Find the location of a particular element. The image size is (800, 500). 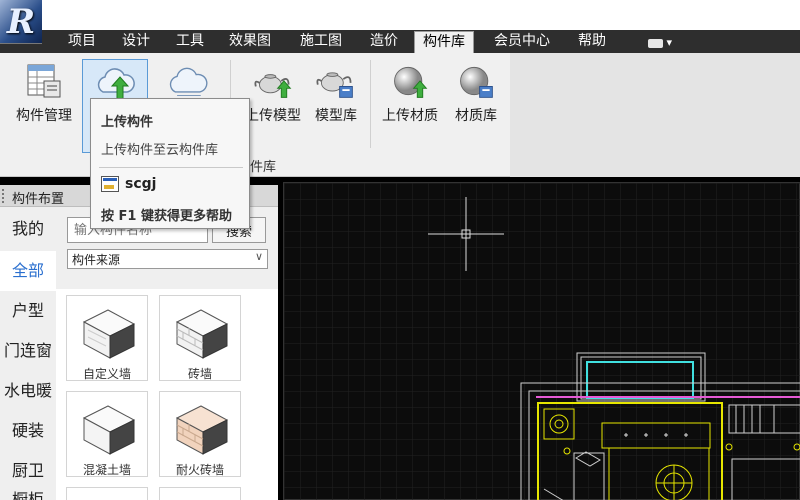

component-manage-icon is located at coordinates (44, 81).